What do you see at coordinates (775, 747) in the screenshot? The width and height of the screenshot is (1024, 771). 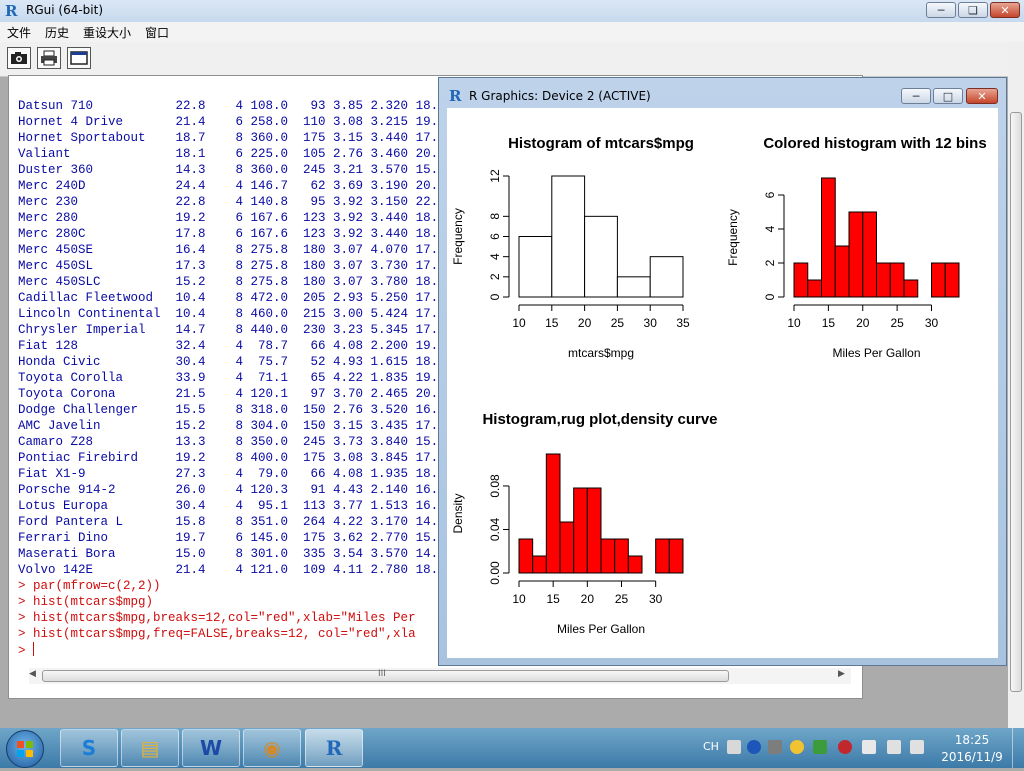 I see `tray-settings-icon` at bounding box center [775, 747].